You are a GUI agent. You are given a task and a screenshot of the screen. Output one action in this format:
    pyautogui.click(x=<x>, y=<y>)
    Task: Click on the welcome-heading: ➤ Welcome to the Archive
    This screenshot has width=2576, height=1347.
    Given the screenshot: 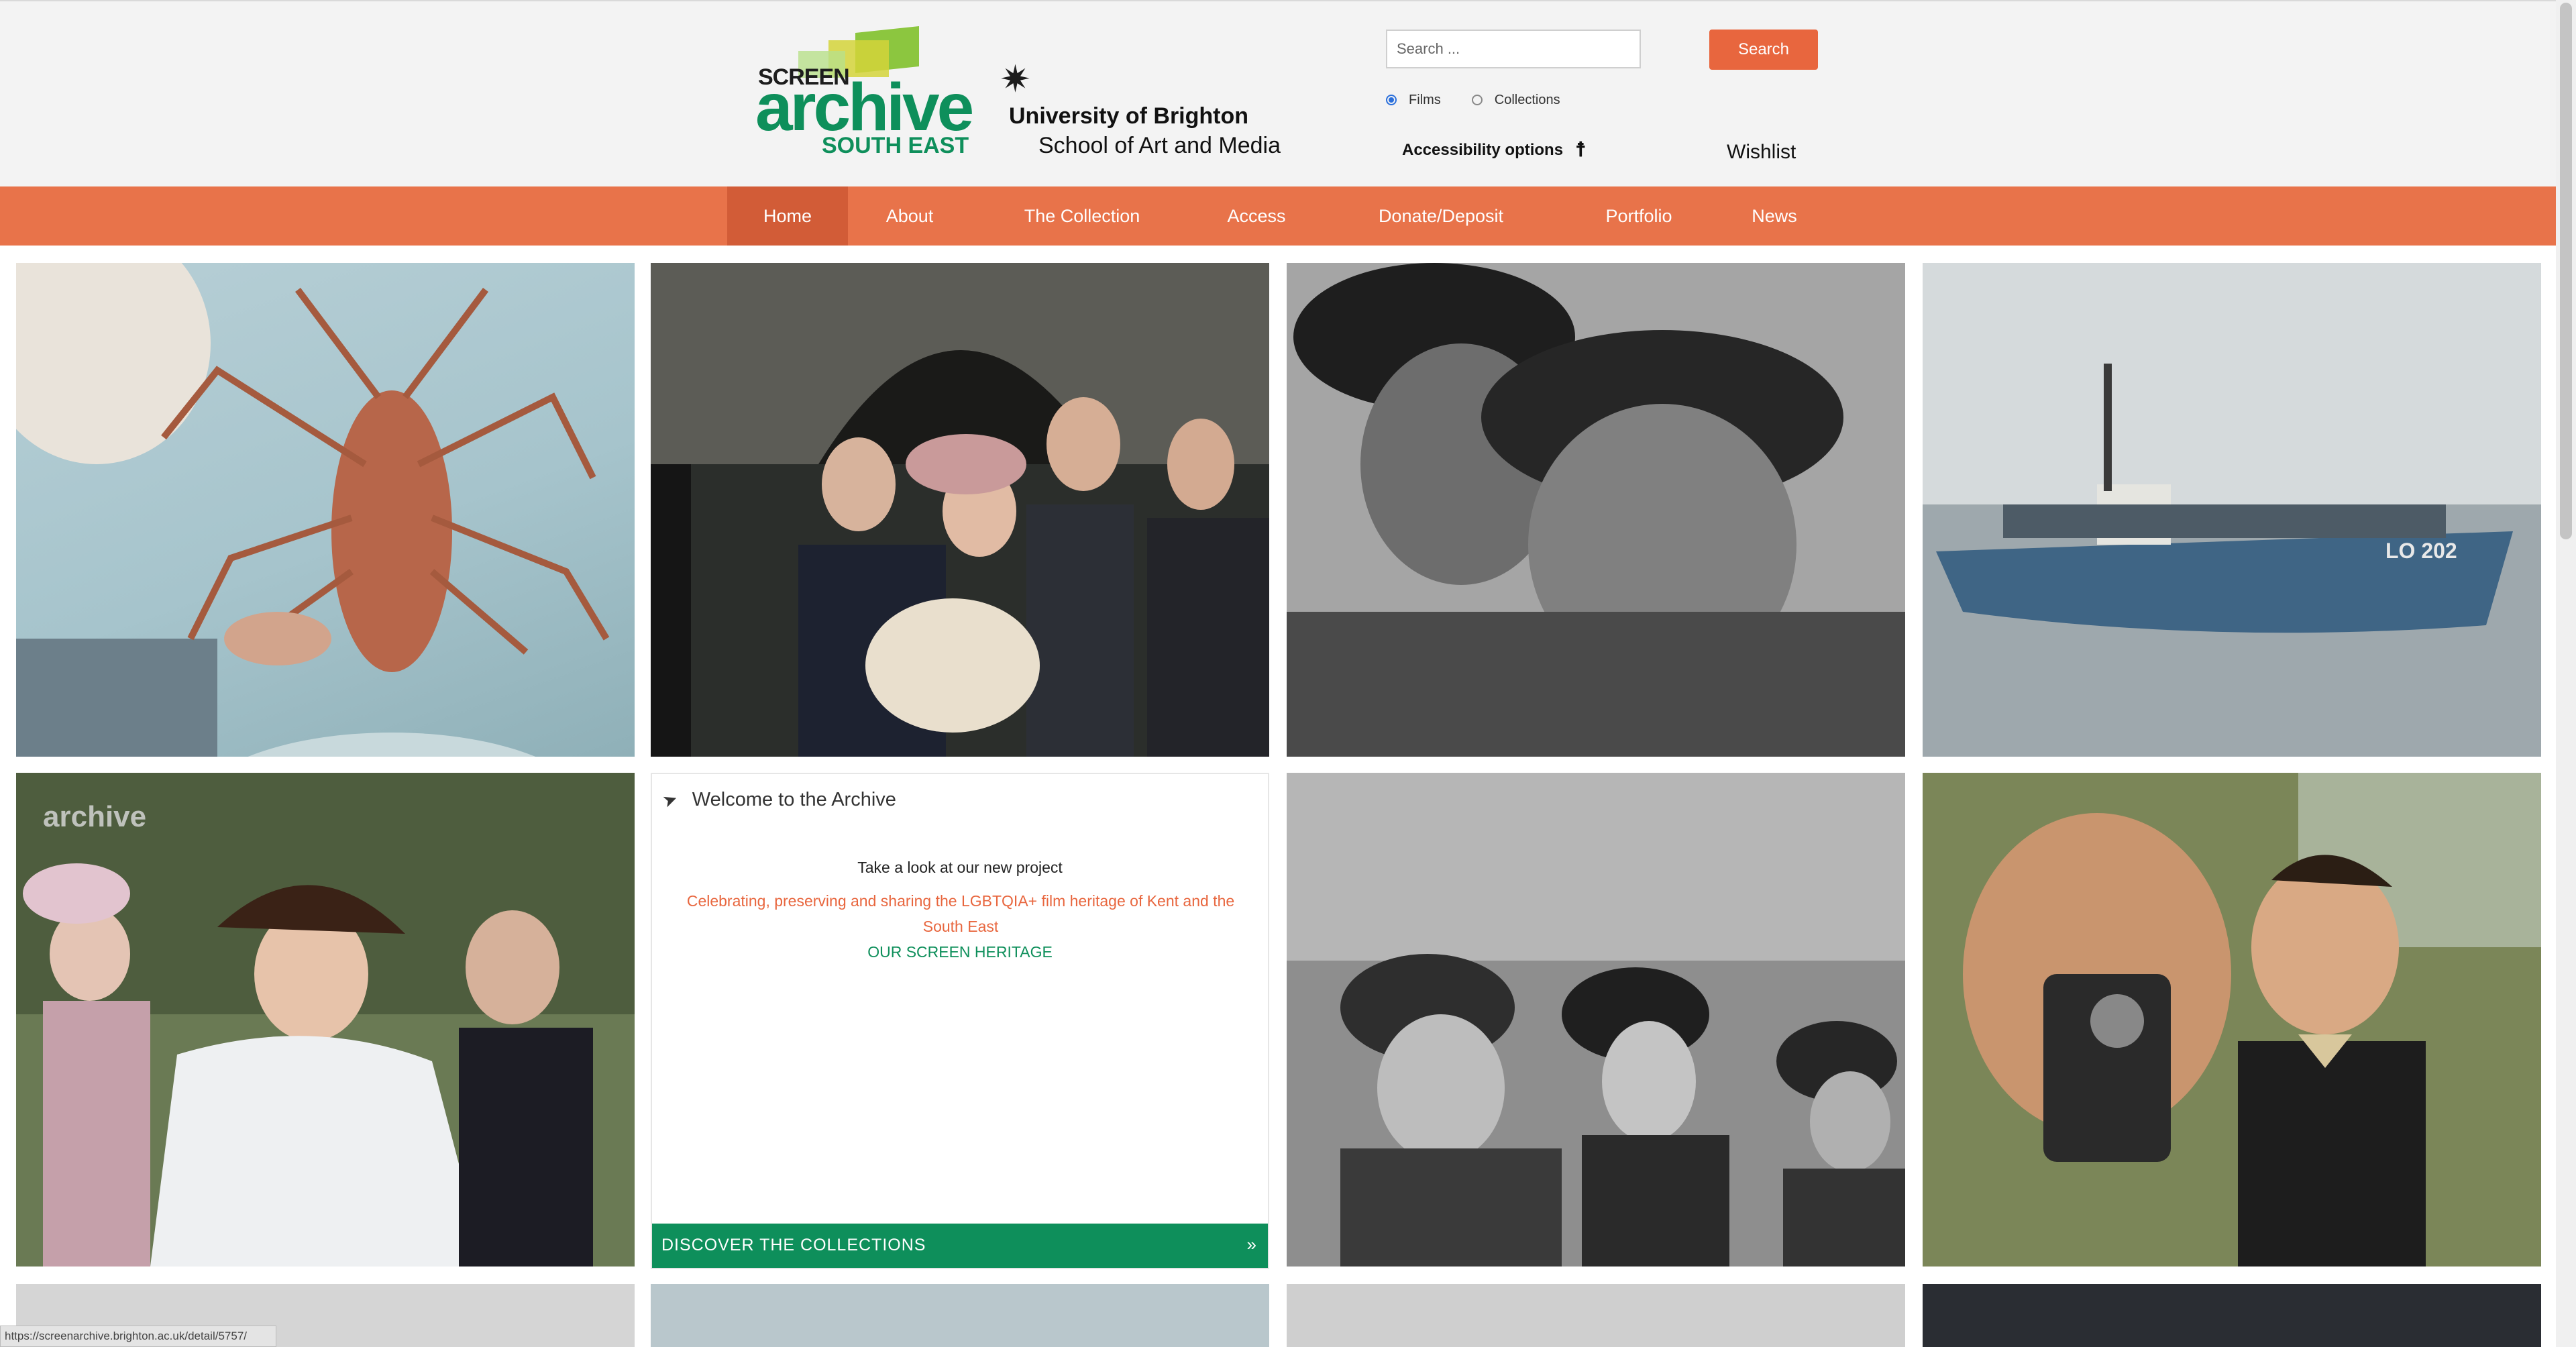 What is the action you would take?
    pyautogui.click(x=777, y=800)
    